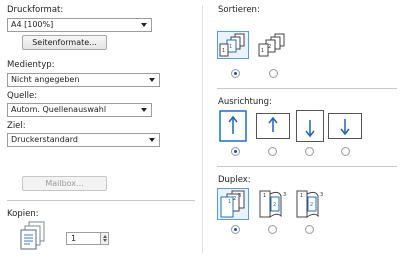 This screenshot has width=400, height=258. Describe the element at coordinates (272, 229) in the screenshot. I see `duplex-radio-long-edge` at that location.